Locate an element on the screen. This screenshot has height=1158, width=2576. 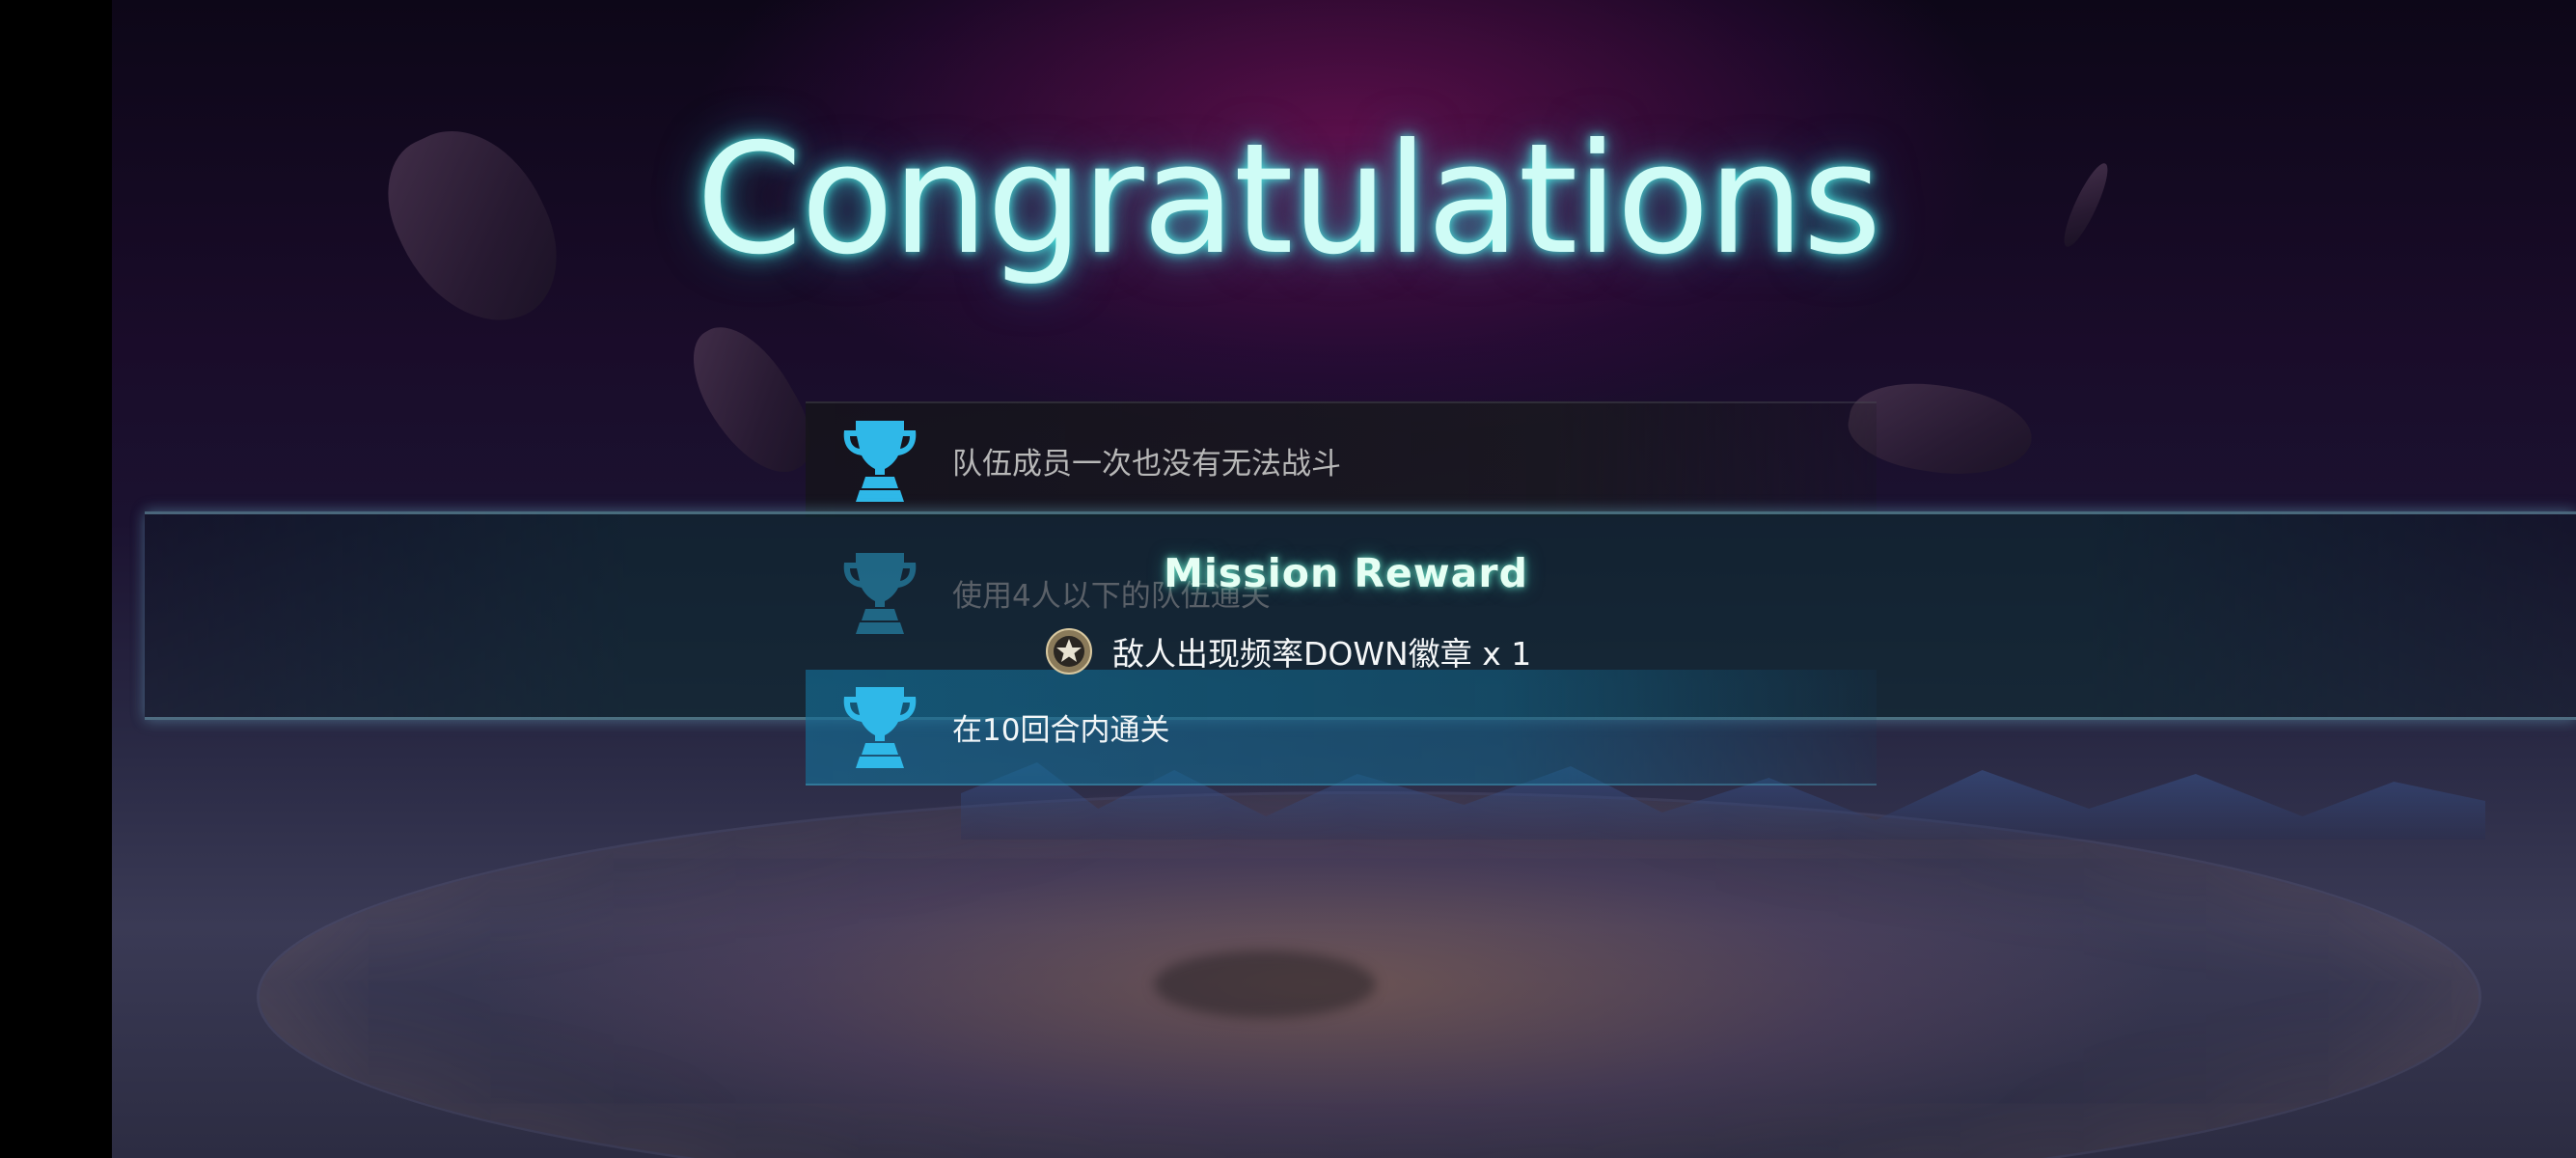
star-badge-icon is located at coordinates (1069, 651).